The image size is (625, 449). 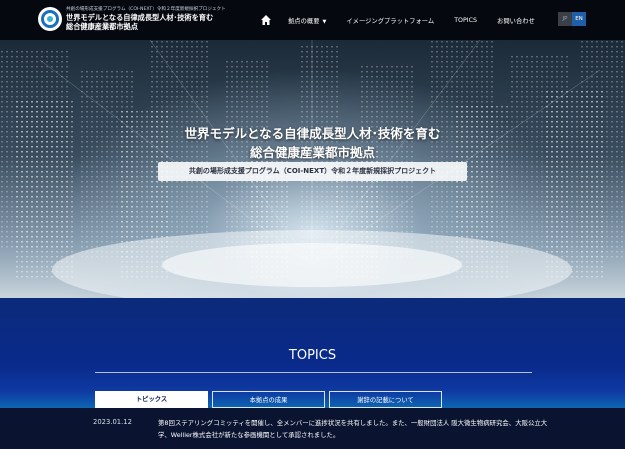 What do you see at coordinates (579, 19) in the screenshot?
I see `lang-en-button: EN` at bounding box center [579, 19].